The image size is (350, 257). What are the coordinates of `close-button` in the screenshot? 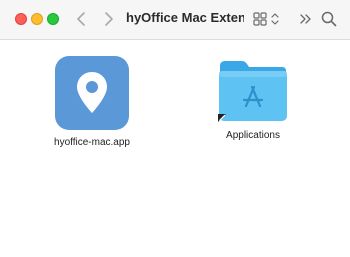 It's located at (21, 19).